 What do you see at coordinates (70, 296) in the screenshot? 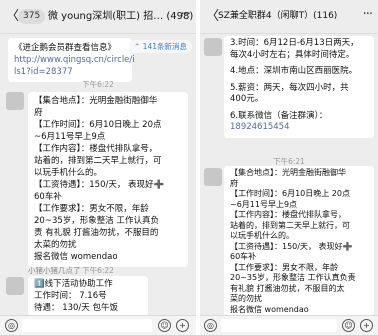
I see `task-line: 工作时间： 7.16号` at bounding box center [70, 296].